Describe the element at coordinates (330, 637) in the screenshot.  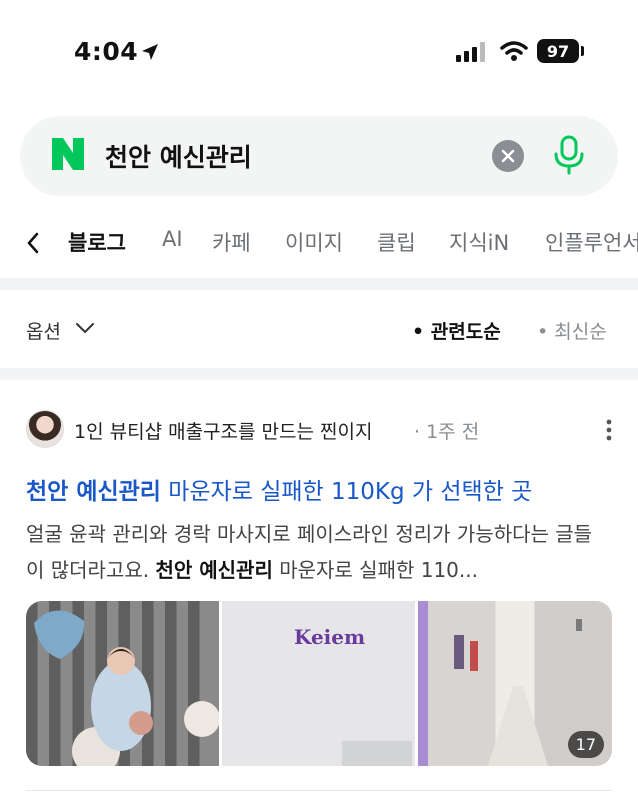
I see `thumbnail-2-sign: Keiem` at that location.